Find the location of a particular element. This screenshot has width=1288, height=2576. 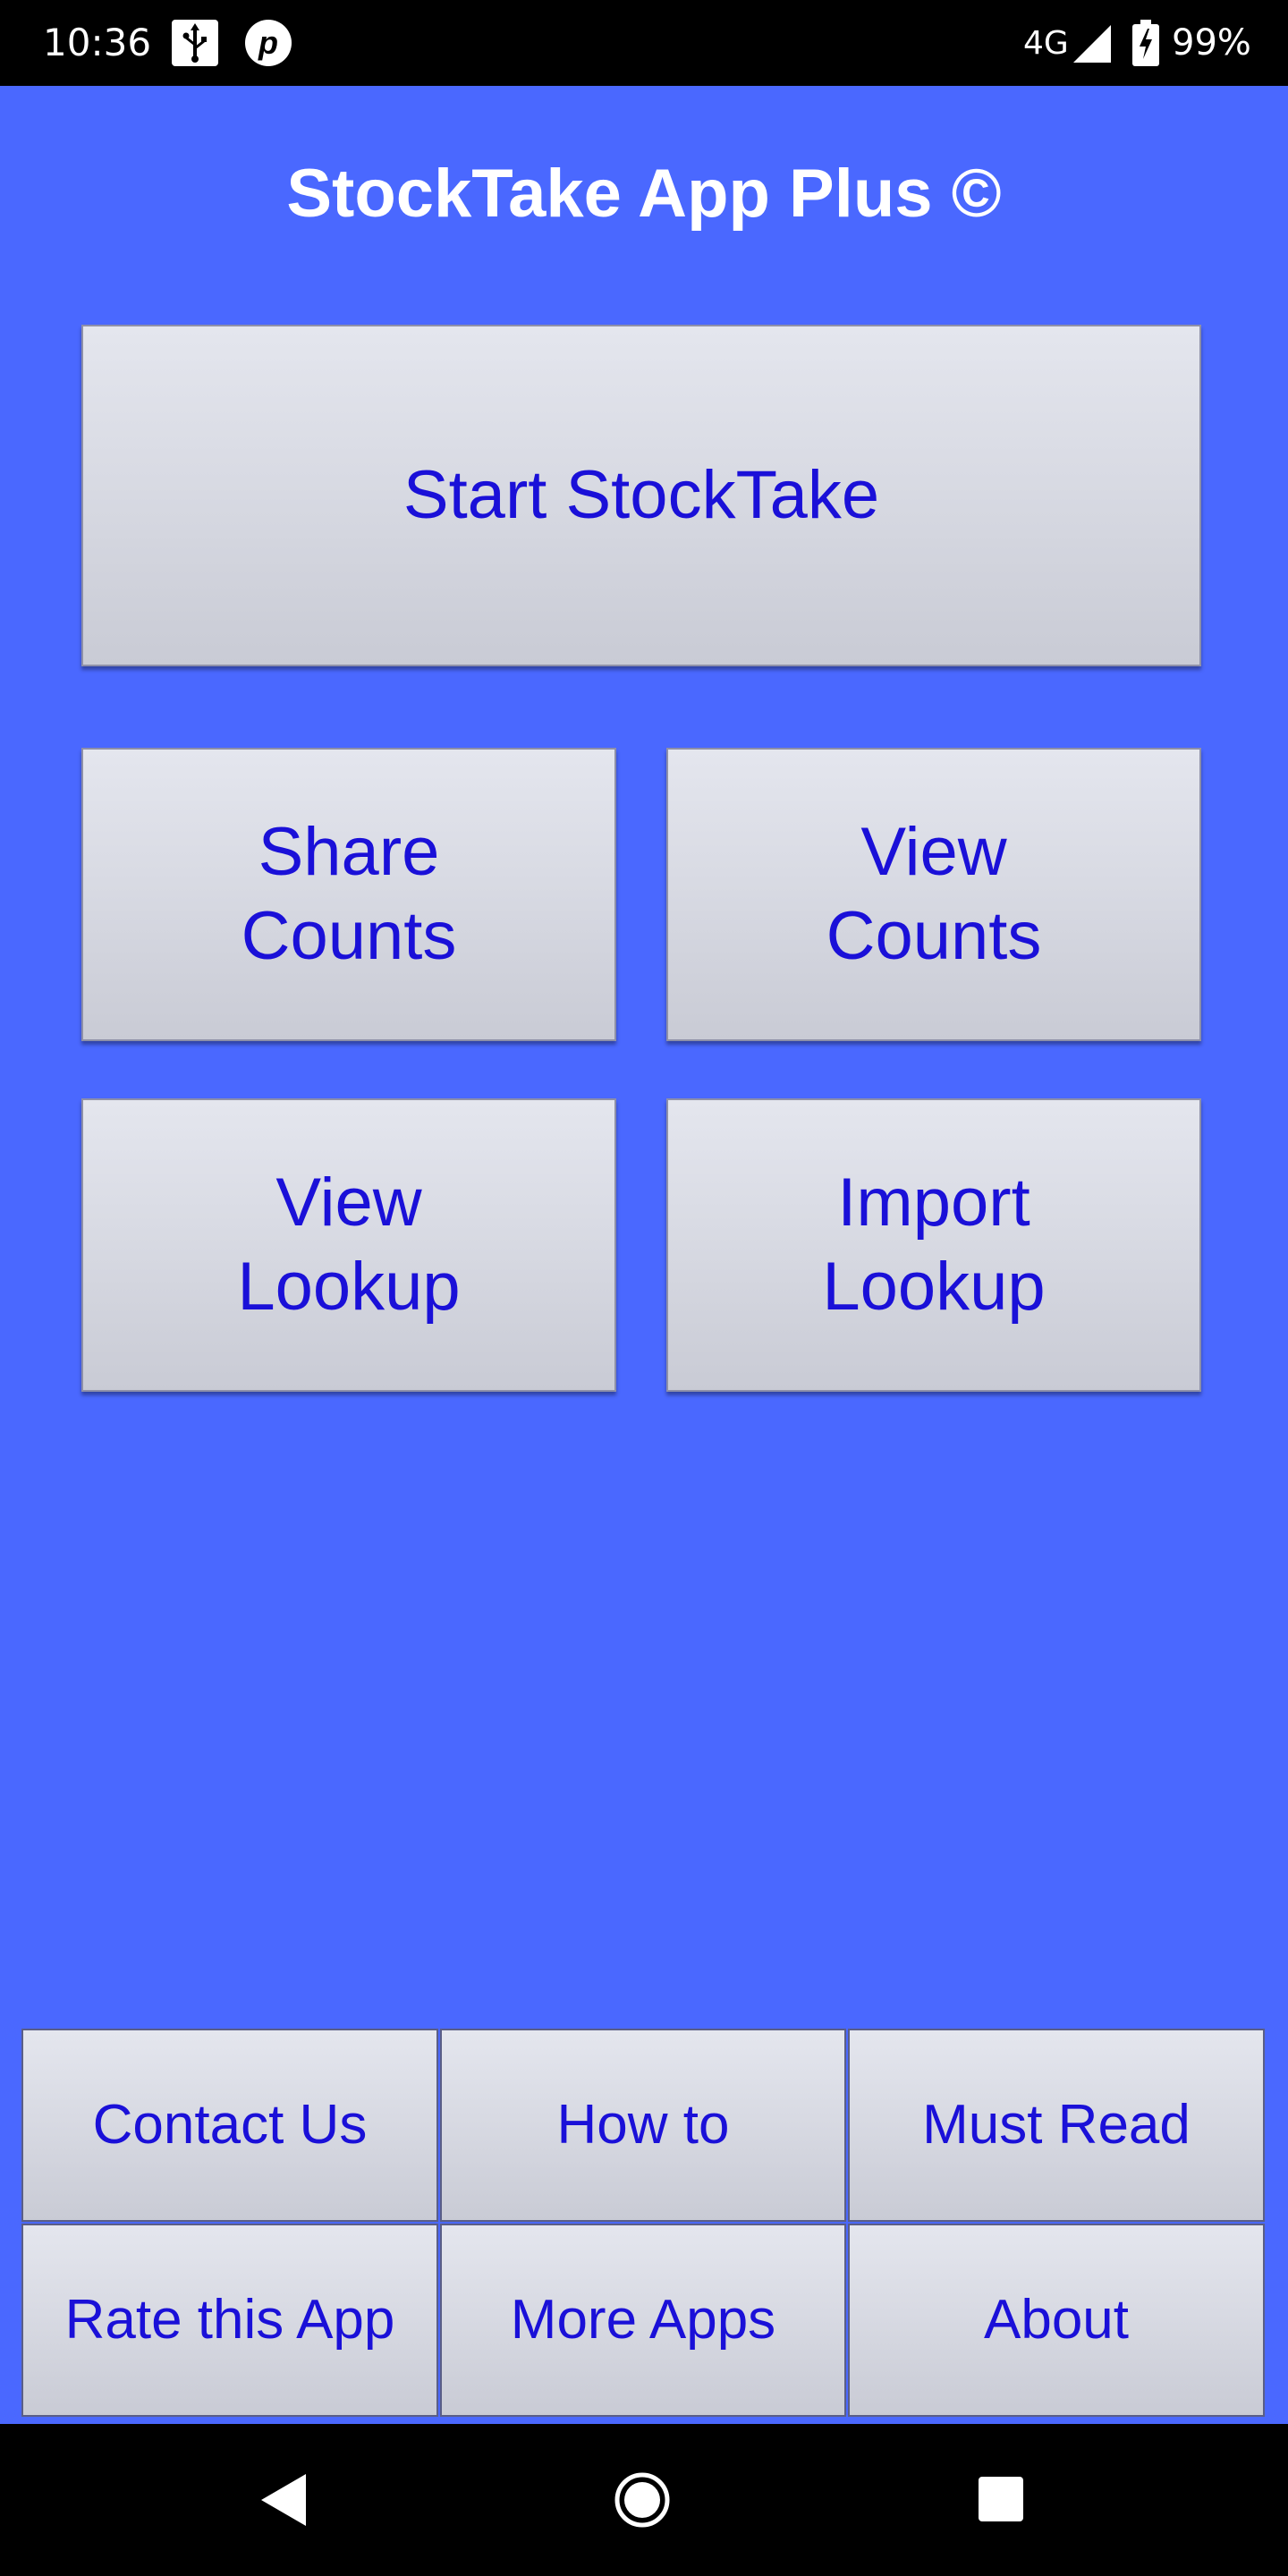

must-read-label: Must Read is located at coordinates (1056, 2125).